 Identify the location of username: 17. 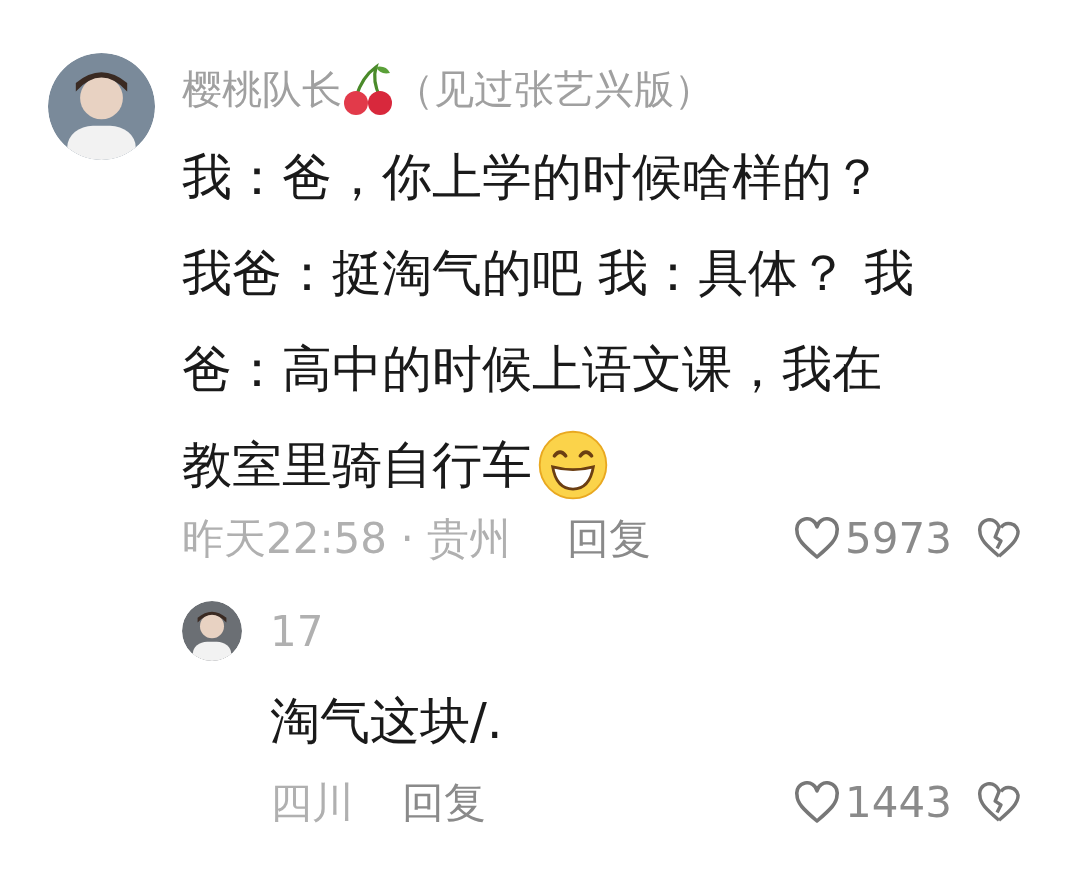
(646, 631).